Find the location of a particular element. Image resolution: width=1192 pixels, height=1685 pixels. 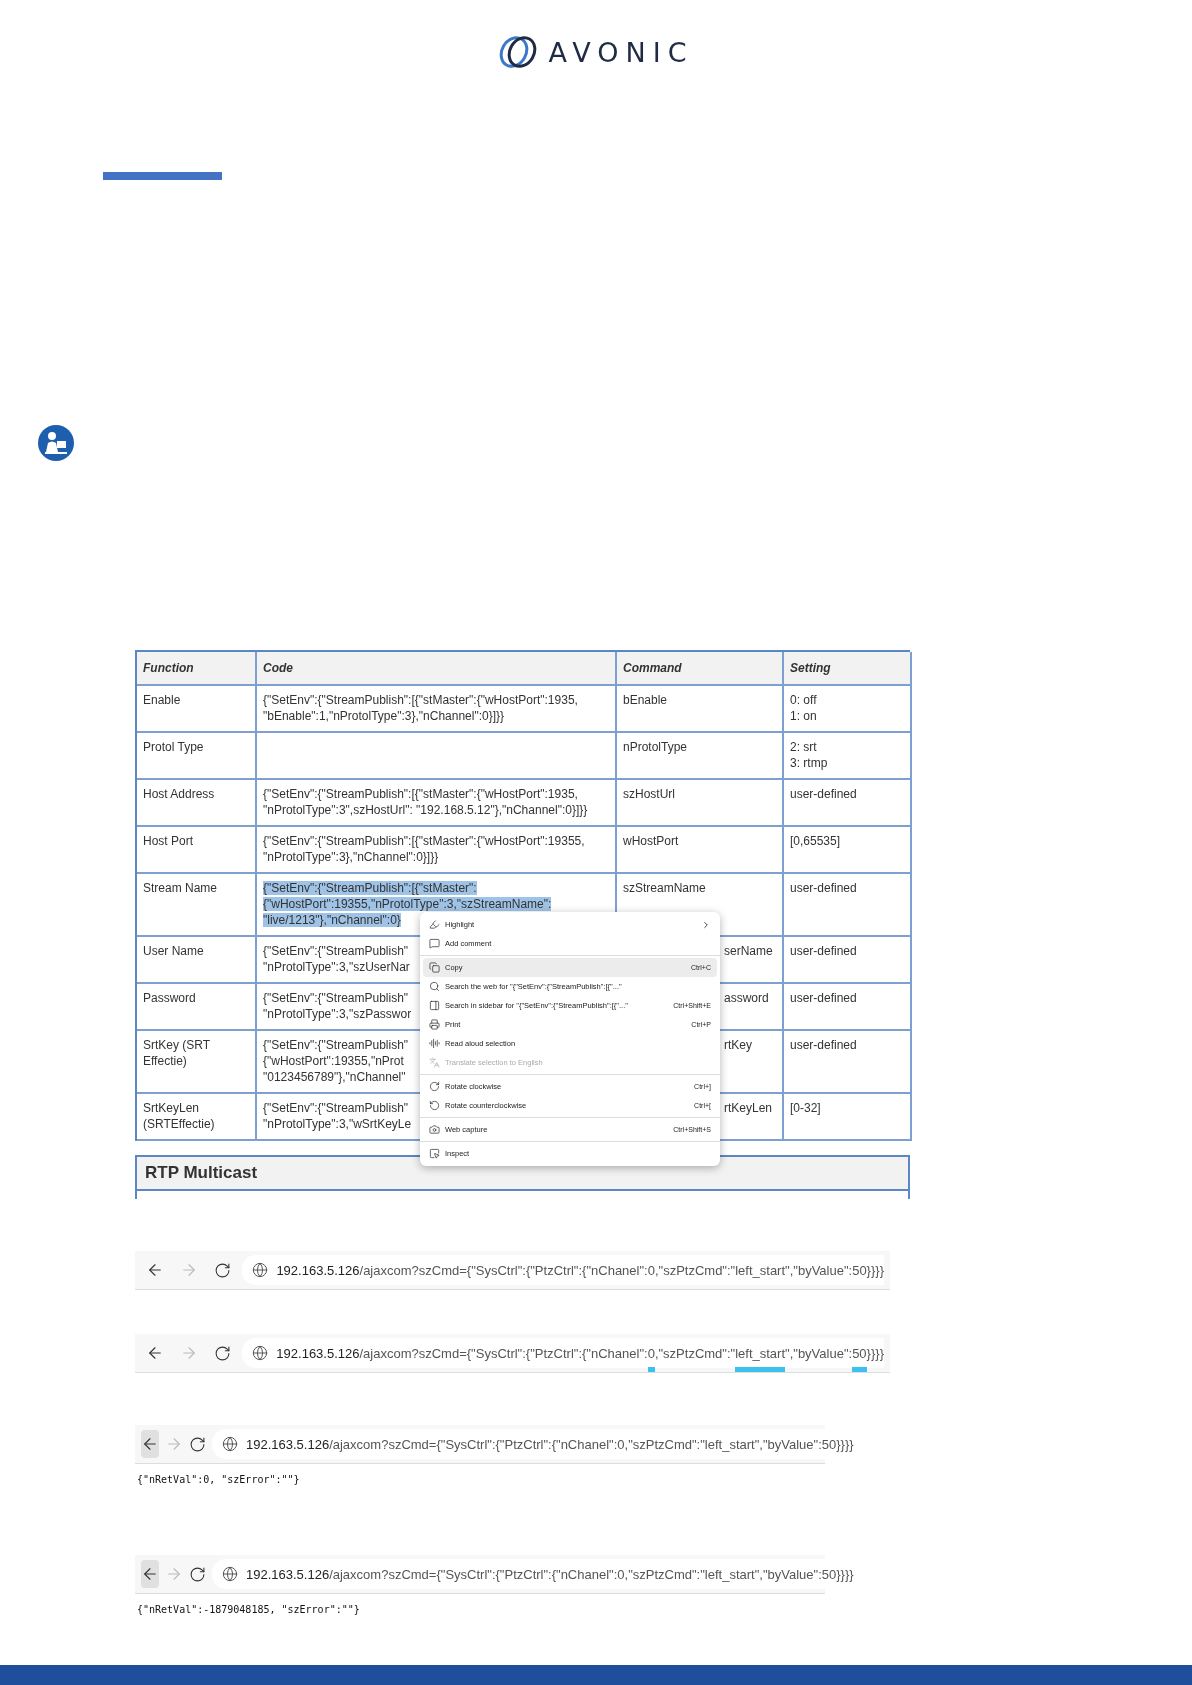

table-cell: bEnable is located at coordinates (700, 709).